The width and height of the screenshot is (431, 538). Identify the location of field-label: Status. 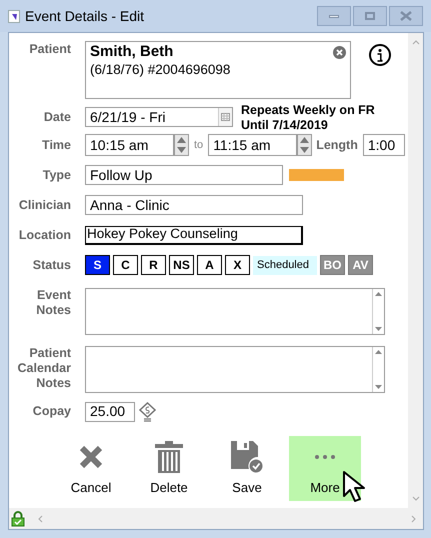
(51, 265).